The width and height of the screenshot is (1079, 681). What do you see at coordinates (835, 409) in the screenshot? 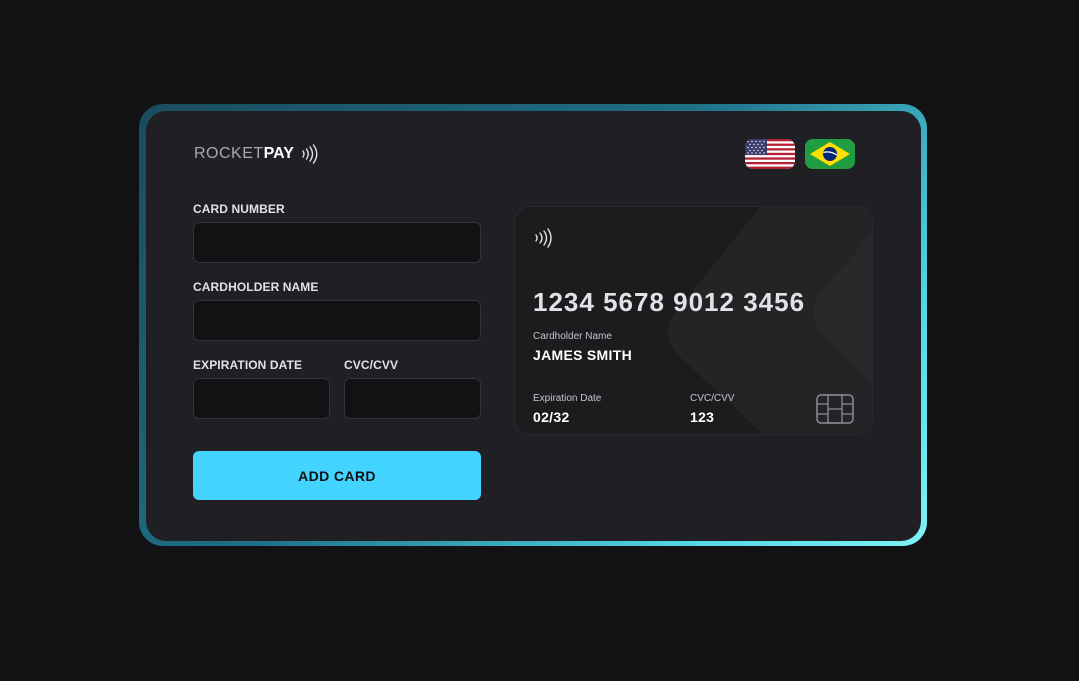
I see `chip-icon` at bounding box center [835, 409].